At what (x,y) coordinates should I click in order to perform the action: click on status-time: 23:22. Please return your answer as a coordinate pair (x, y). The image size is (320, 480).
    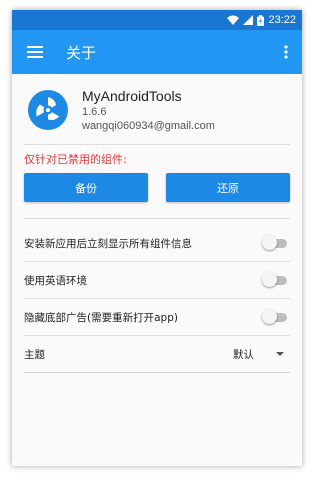
    Looking at the image, I should click on (282, 20).